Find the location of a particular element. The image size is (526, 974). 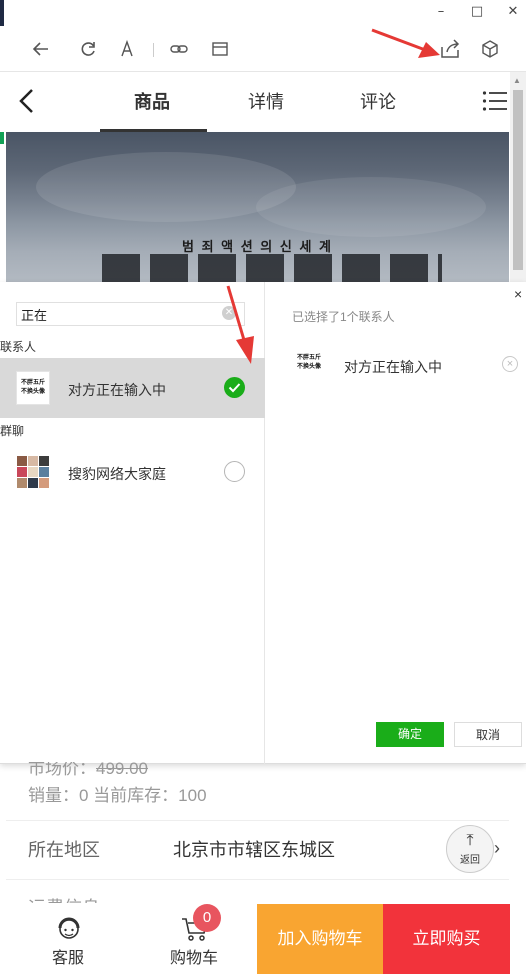

add-to-cart-button: 加入购物车 is located at coordinates (320, 939).